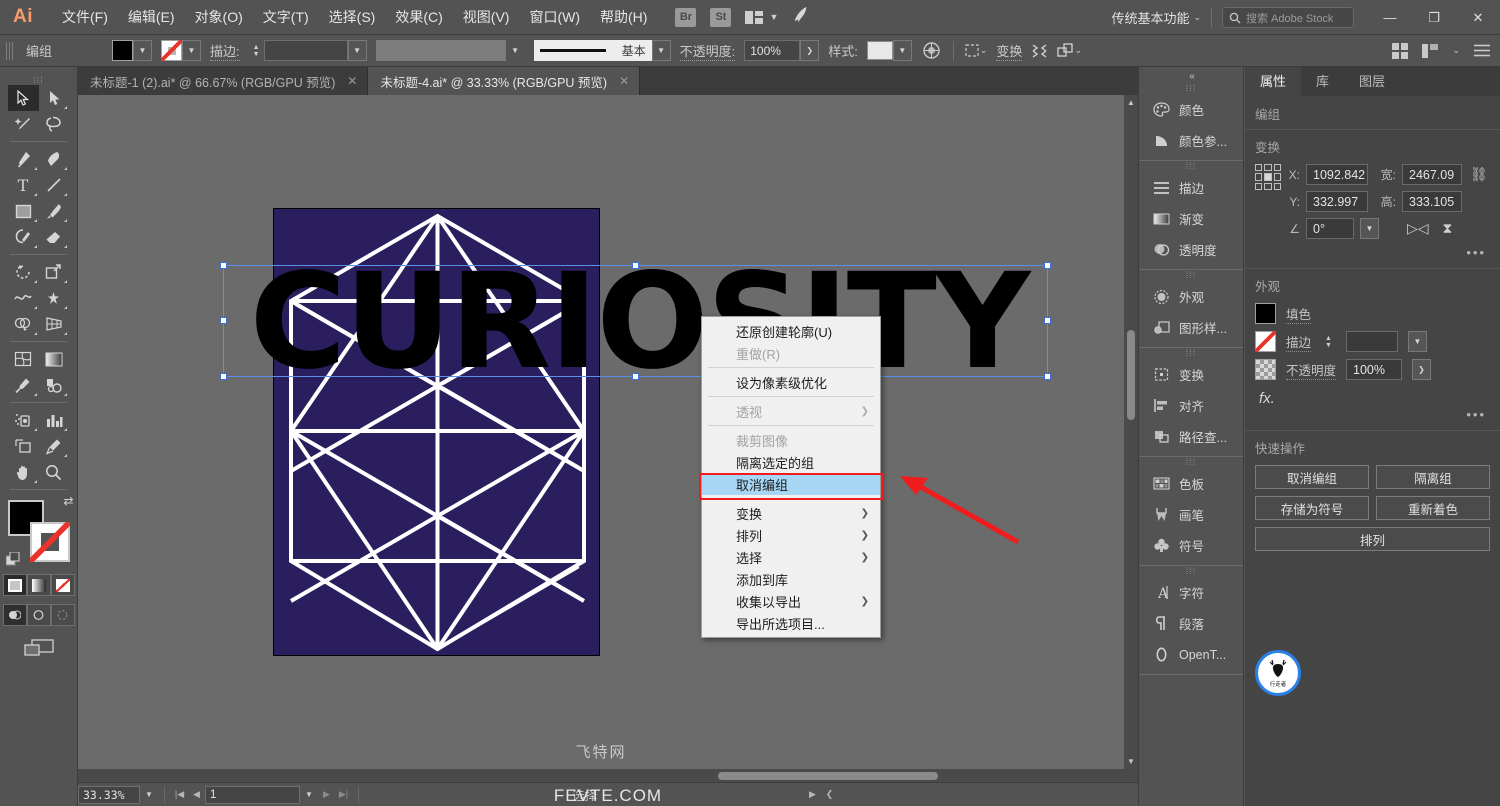 The width and height of the screenshot is (1500, 806). What do you see at coordinates (256, 50) in the screenshot?
I see `stroke-weight-stepper: ▲ ▼` at bounding box center [256, 50].